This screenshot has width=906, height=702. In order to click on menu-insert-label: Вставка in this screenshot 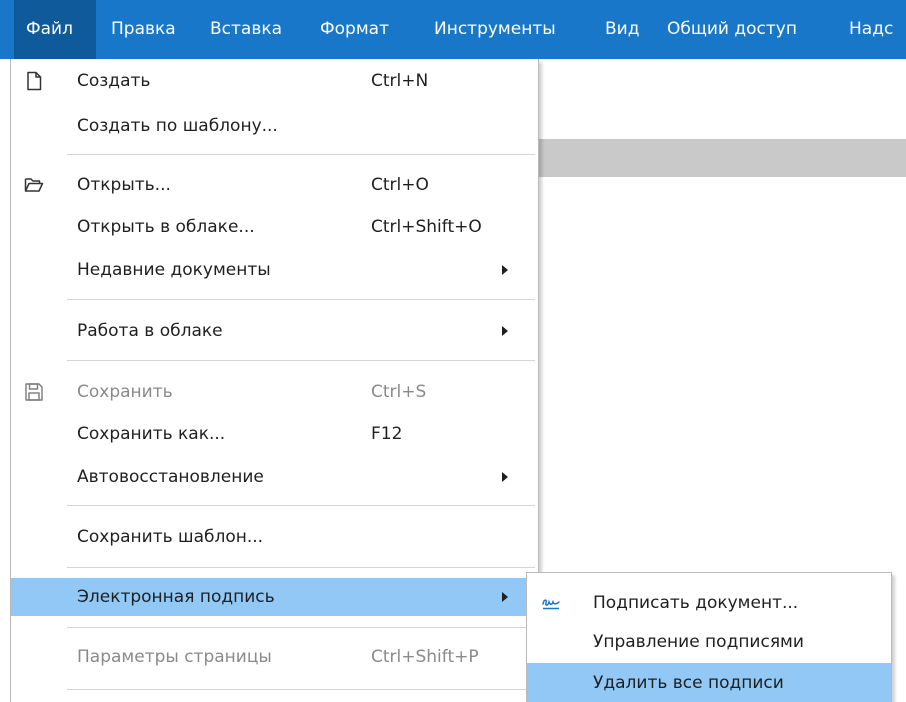, I will do `click(246, 29)`.